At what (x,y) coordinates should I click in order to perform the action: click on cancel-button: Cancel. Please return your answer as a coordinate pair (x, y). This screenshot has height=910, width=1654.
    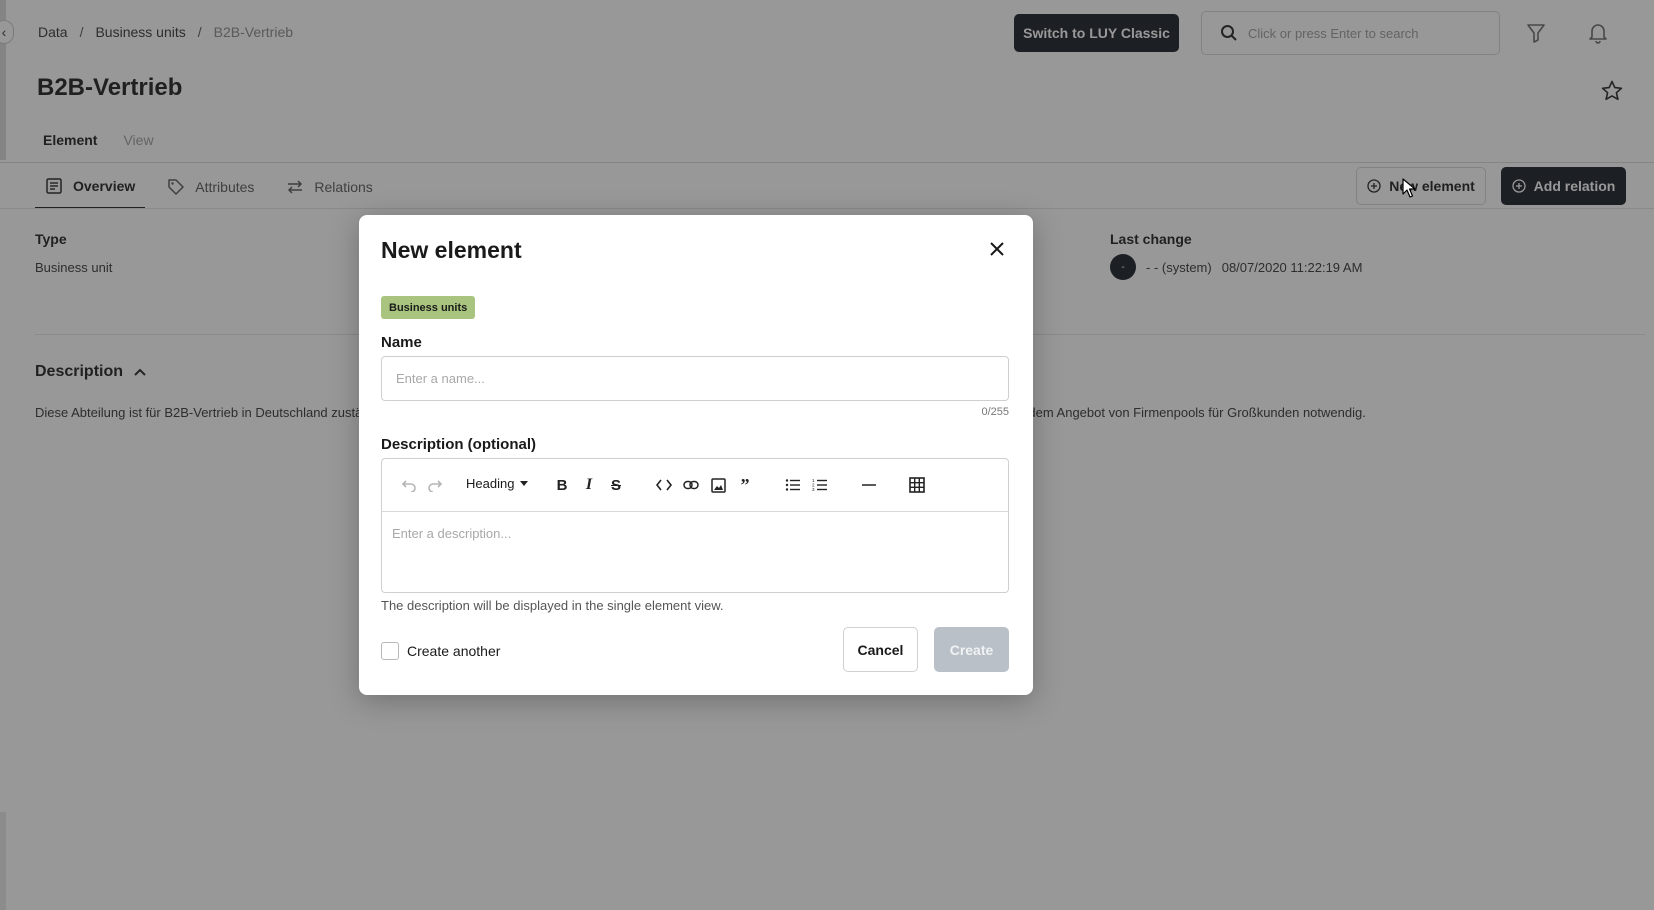
    Looking at the image, I should click on (880, 649).